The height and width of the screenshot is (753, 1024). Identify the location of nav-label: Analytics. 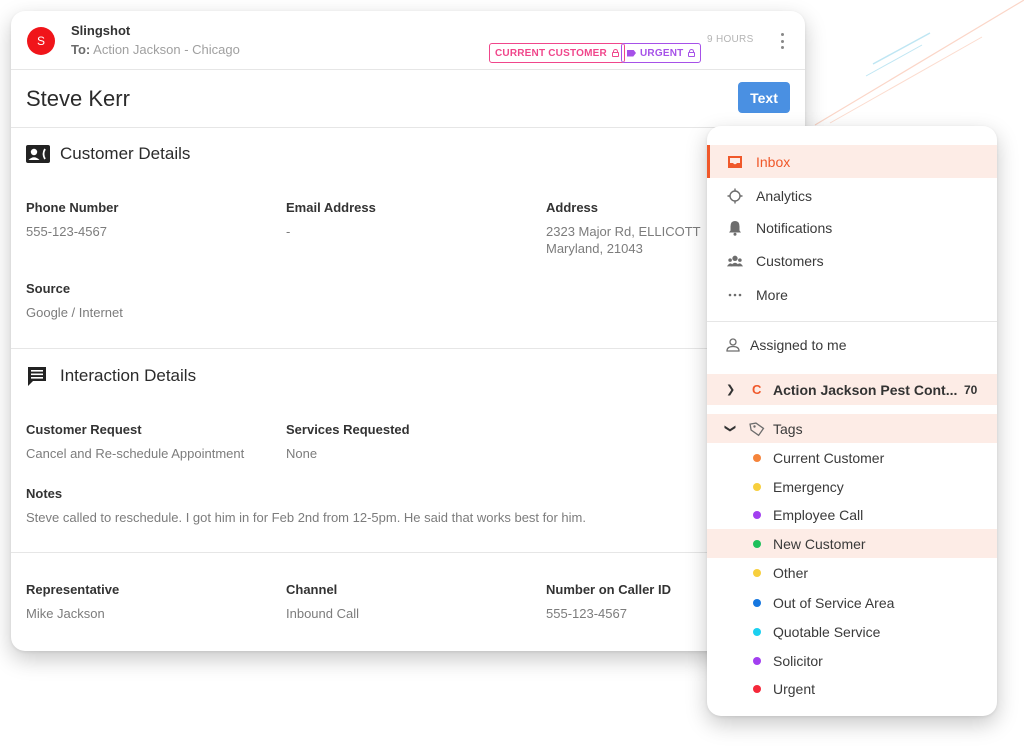
(784, 195).